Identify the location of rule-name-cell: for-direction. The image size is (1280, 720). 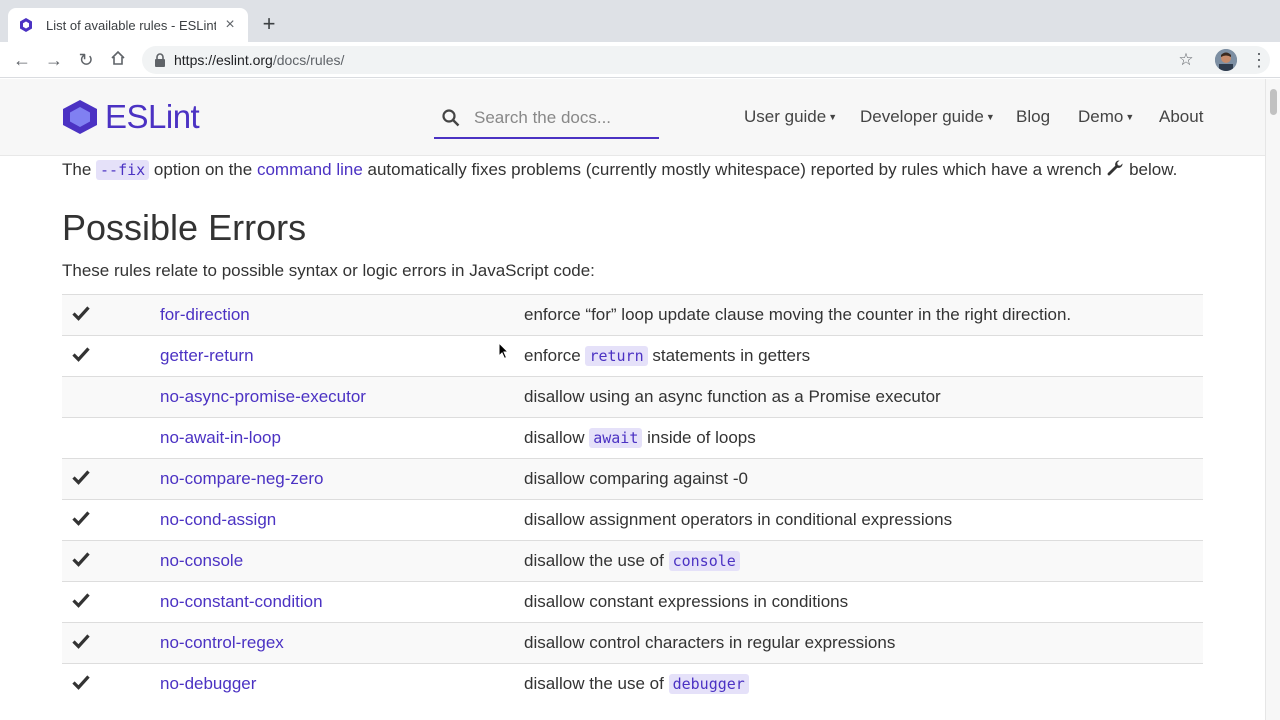
(342, 315).